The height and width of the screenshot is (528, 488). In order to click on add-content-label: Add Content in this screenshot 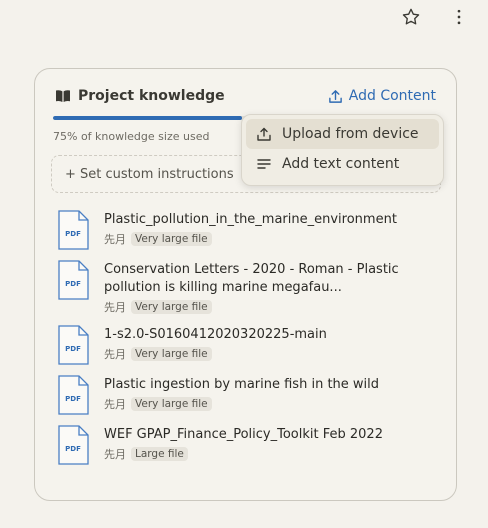, I will do `click(392, 96)`.